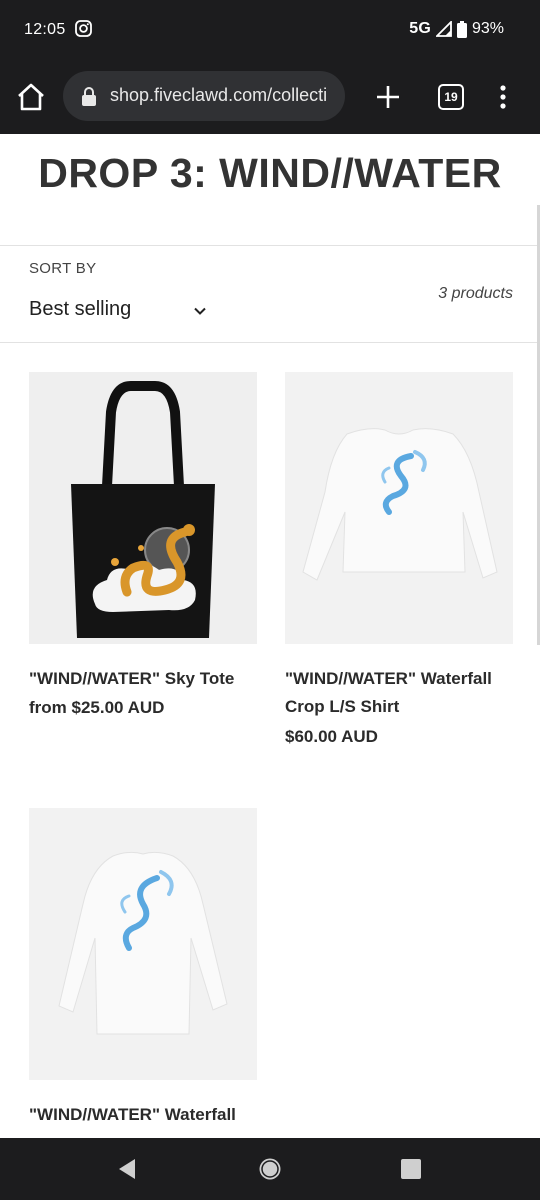 The image size is (540, 1200). Describe the element at coordinates (31, 97) in the screenshot. I see `home-icon` at that location.